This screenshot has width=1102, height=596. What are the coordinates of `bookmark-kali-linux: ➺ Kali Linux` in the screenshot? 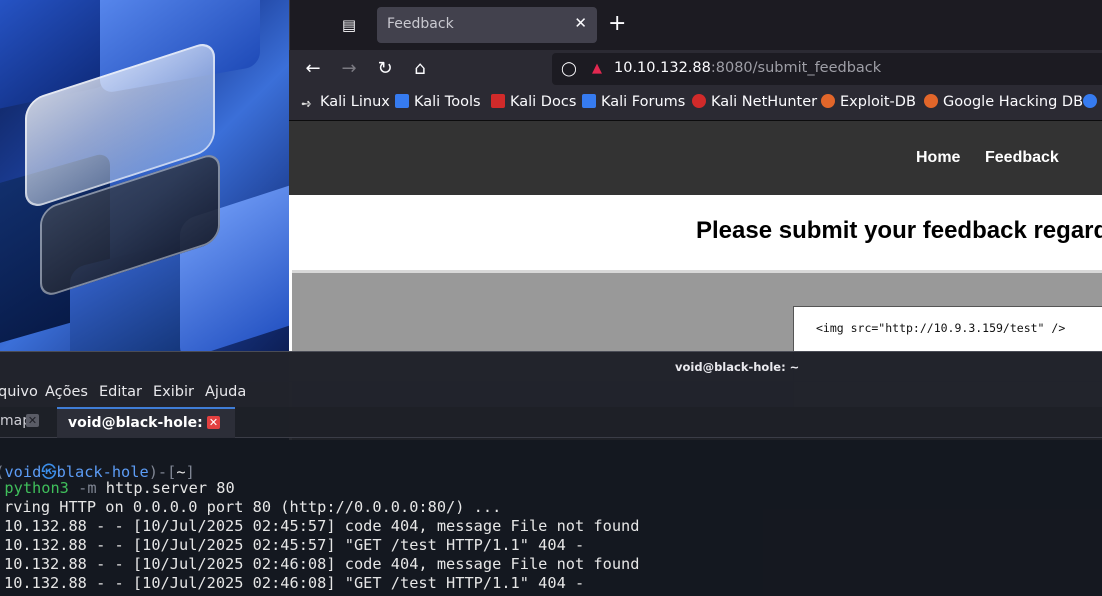 It's located at (345, 103).